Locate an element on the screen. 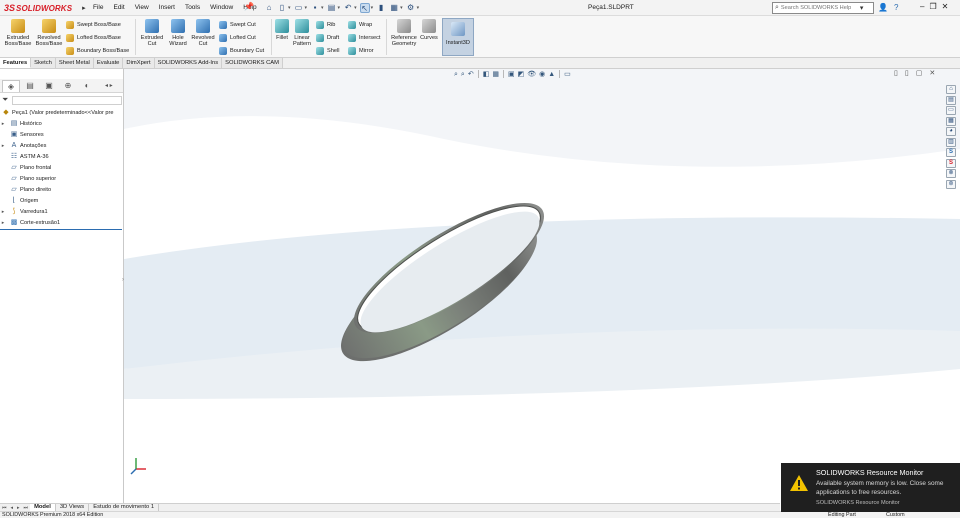 The width and height of the screenshot is (960, 518). solidworks-pdm-icon: S is located at coordinates (951, 163).